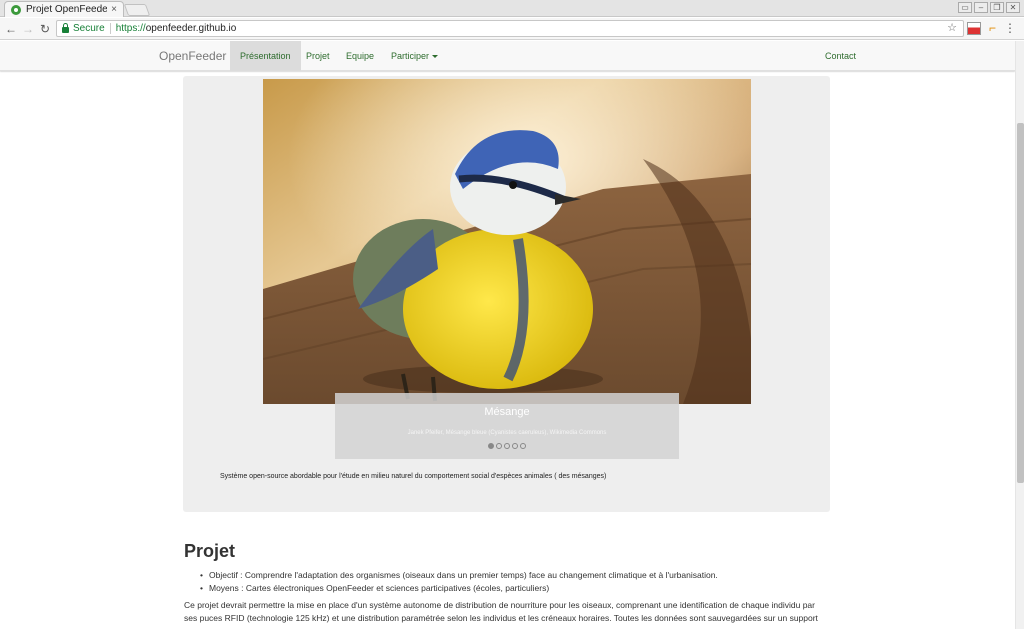 The width and height of the screenshot is (1024, 629). Describe the element at coordinates (360, 56) in the screenshot. I see `nav-equipe: Equipe` at that location.